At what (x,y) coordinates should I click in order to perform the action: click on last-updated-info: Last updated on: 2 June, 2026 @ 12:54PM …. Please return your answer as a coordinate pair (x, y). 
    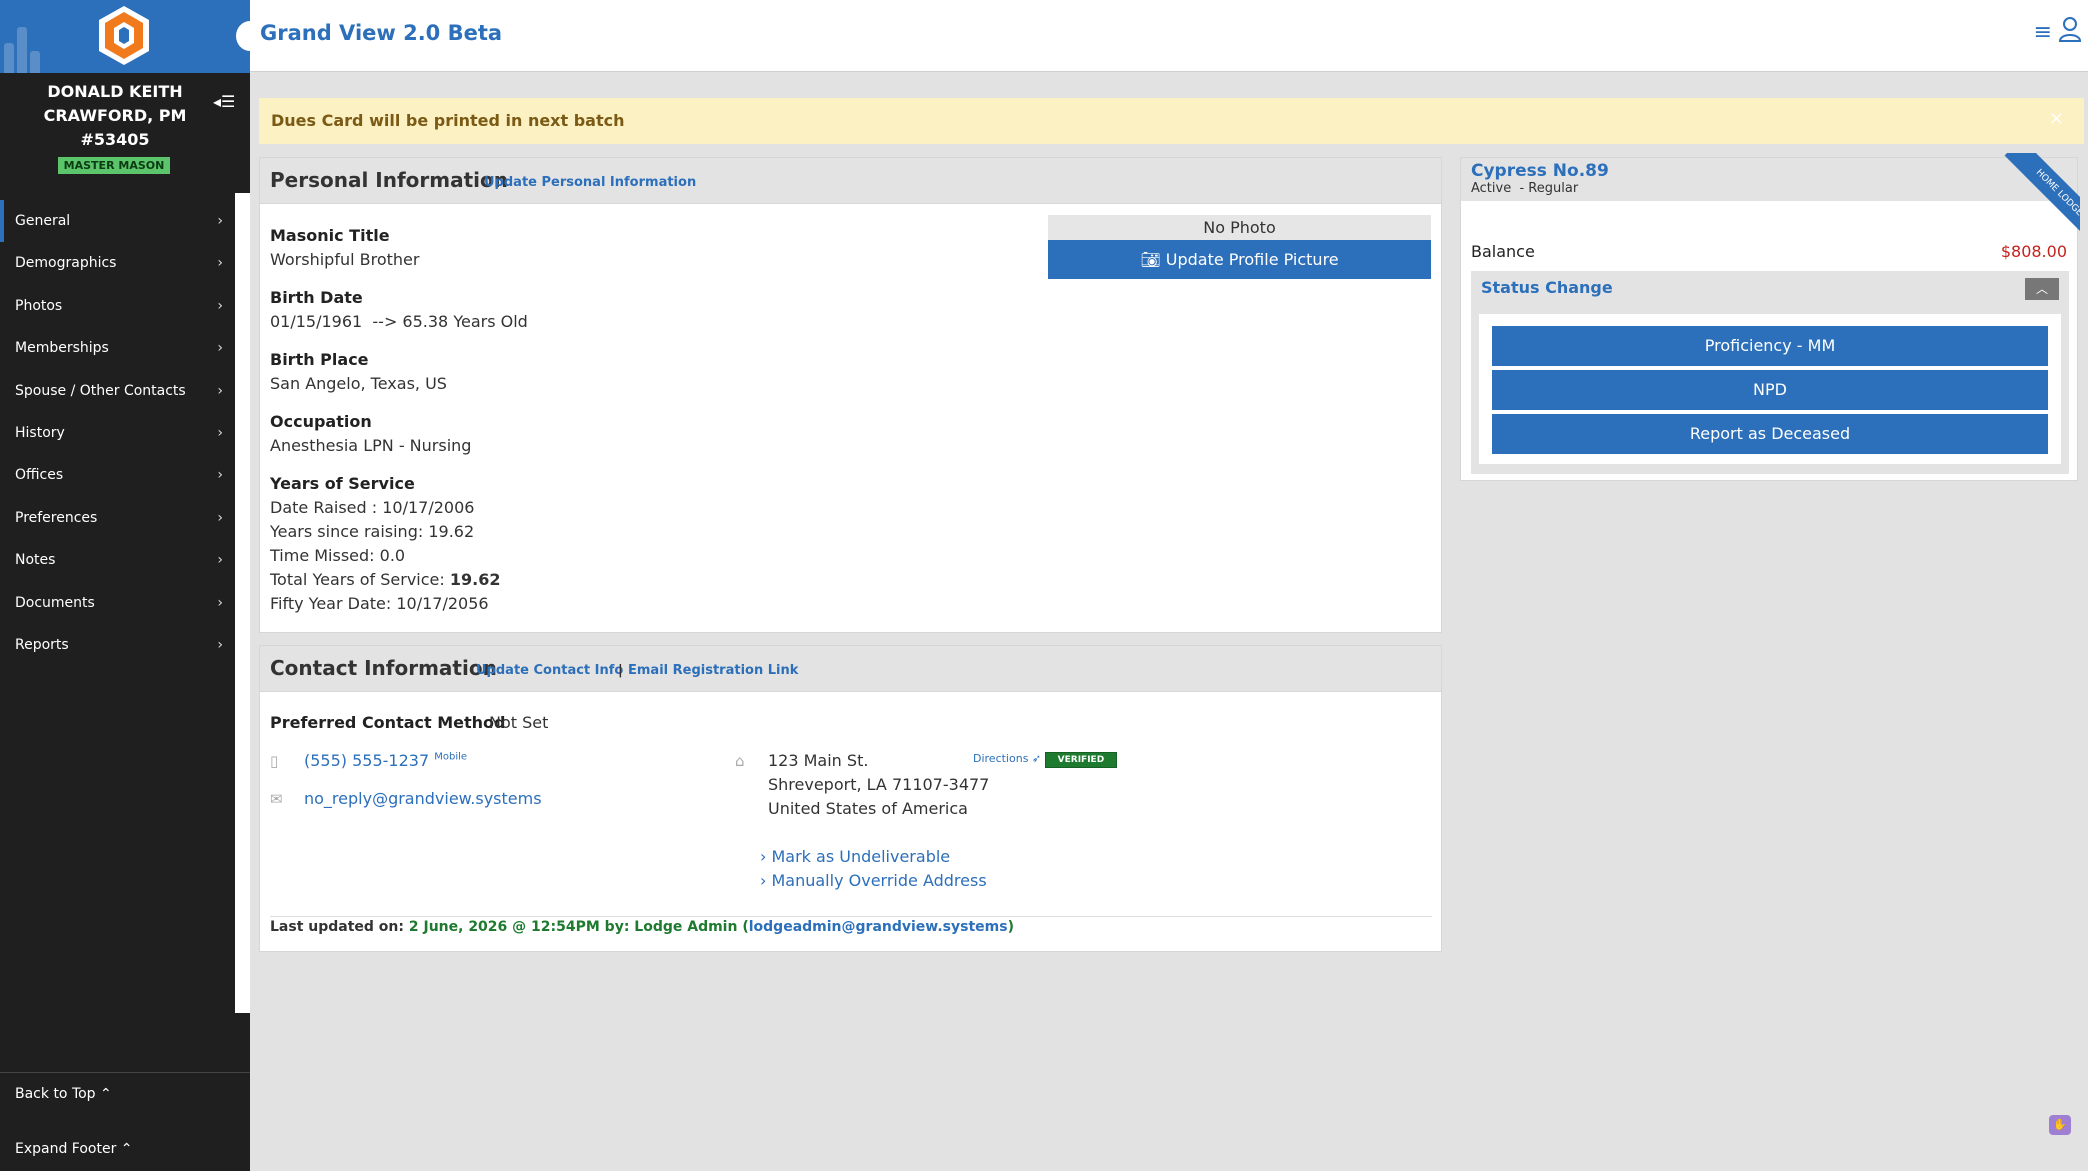
    Looking at the image, I should click on (642, 927).